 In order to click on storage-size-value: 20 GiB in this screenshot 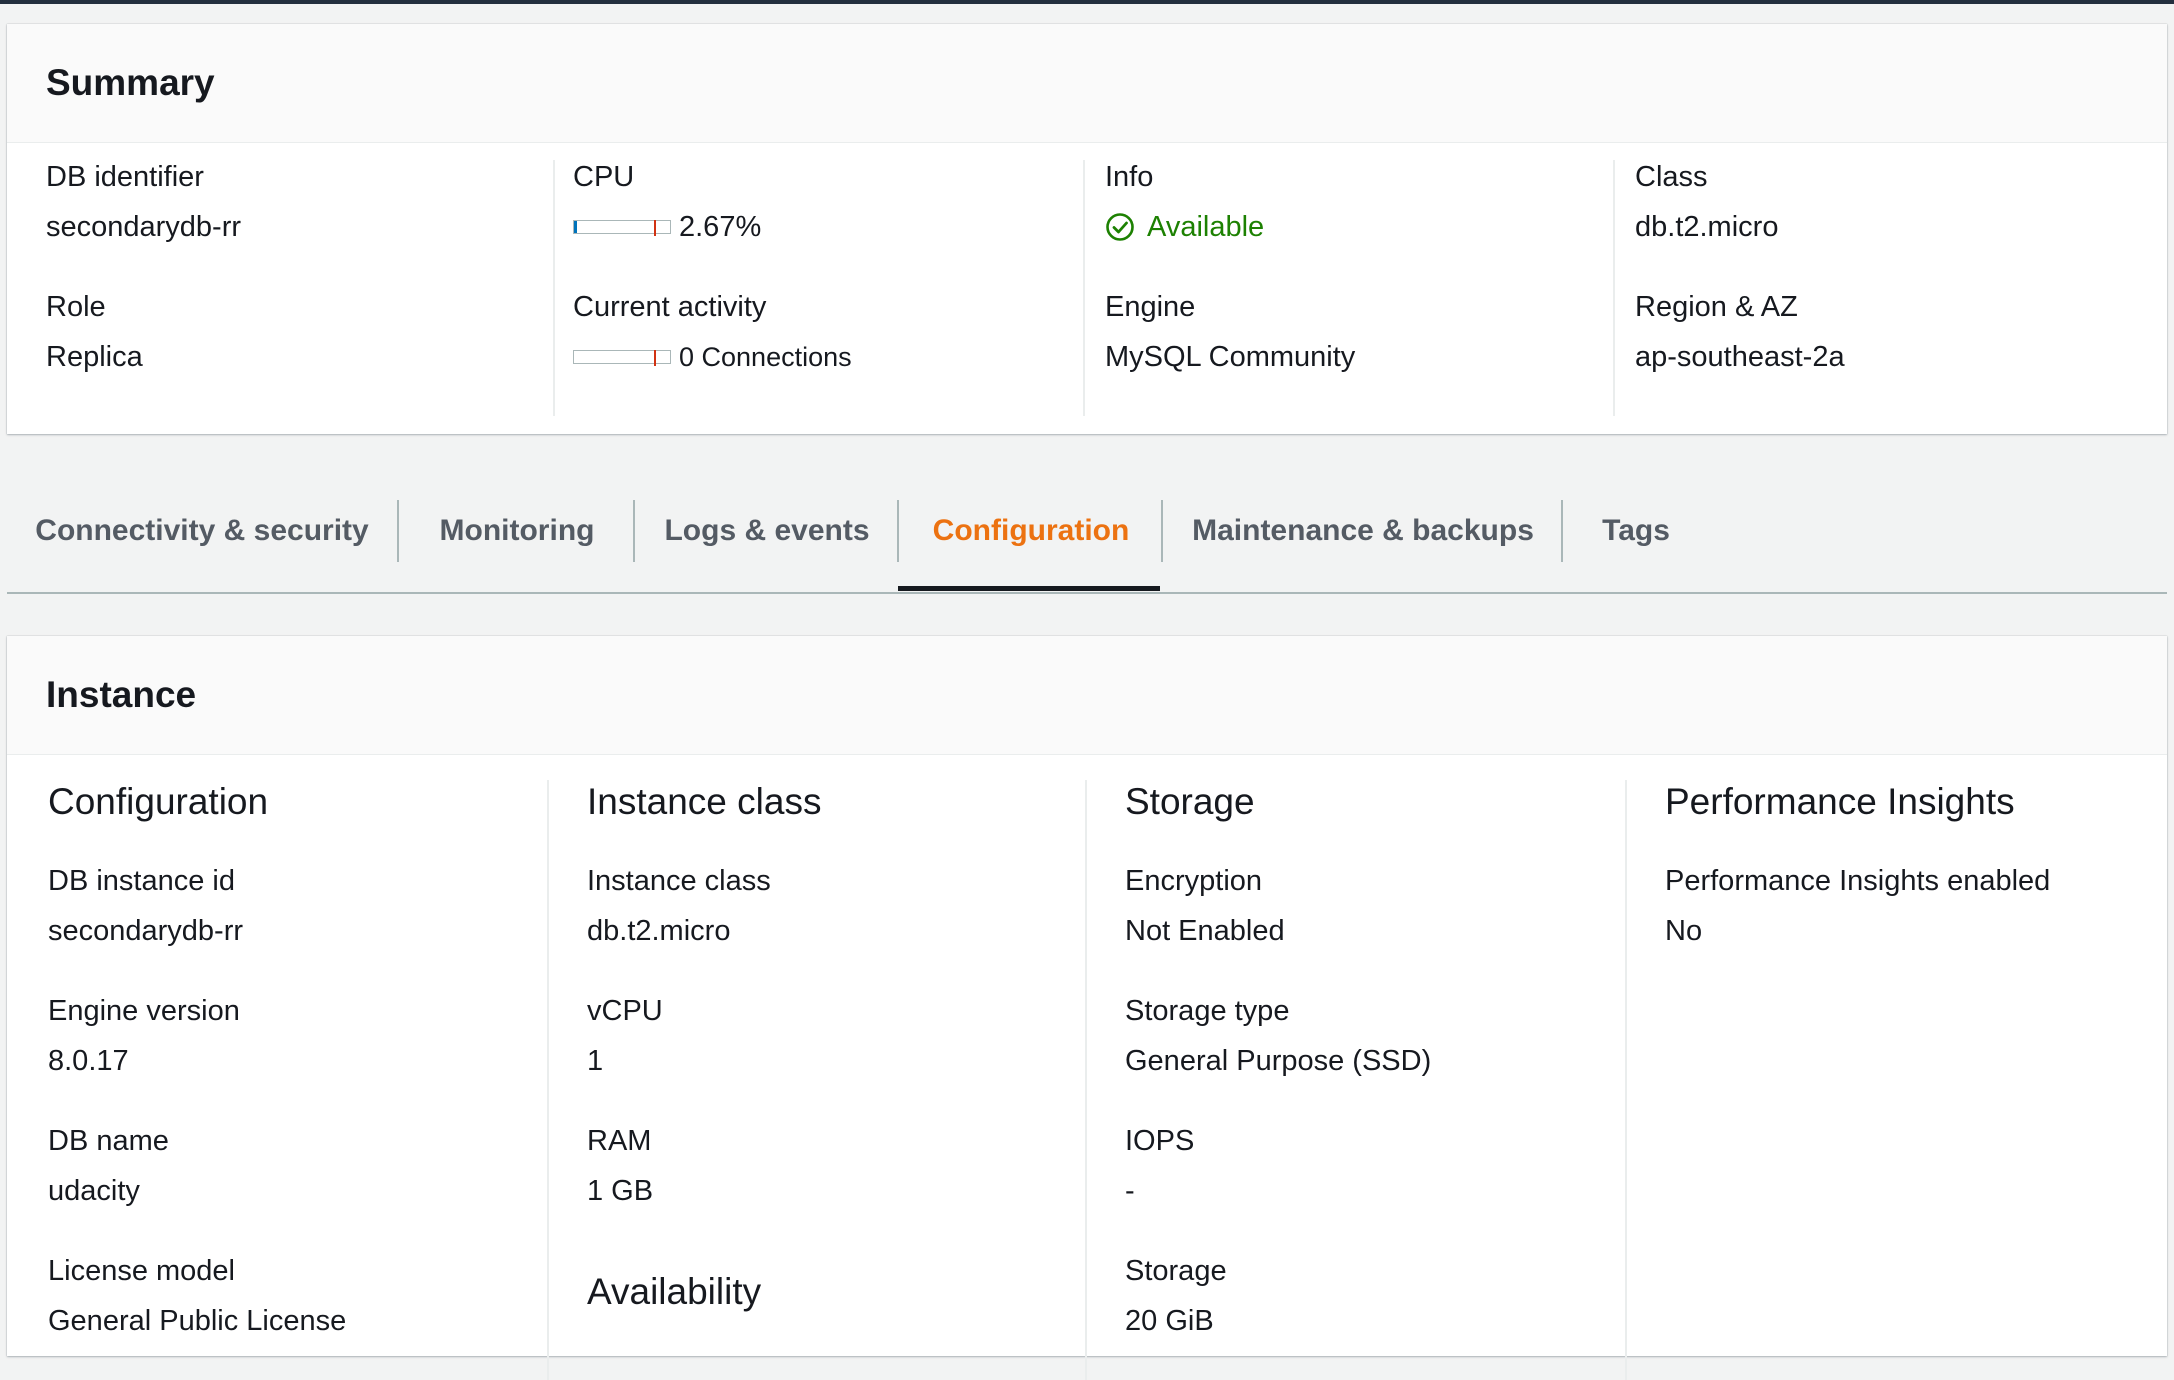, I will do `click(1169, 1321)`.